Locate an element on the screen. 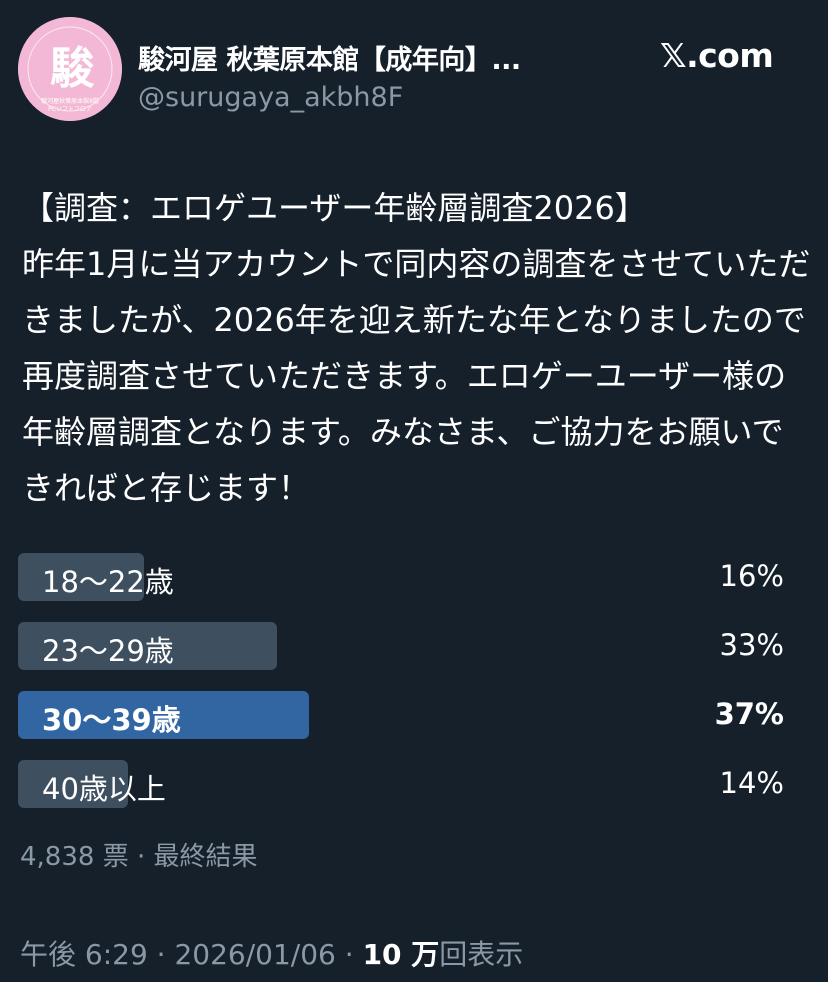 This screenshot has width=828, height=982. poll-option: 40歳以上 14% is located at coordinates (406, 784).